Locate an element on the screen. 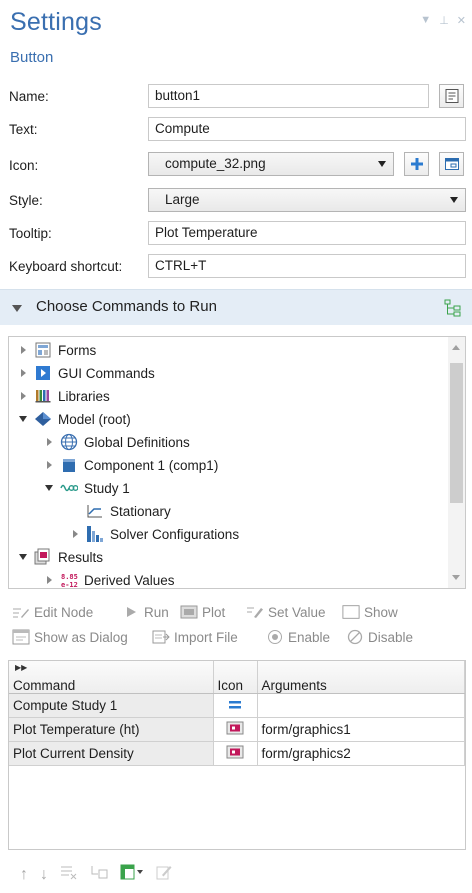  browse-icon-button is located at coordinates (451, 164).